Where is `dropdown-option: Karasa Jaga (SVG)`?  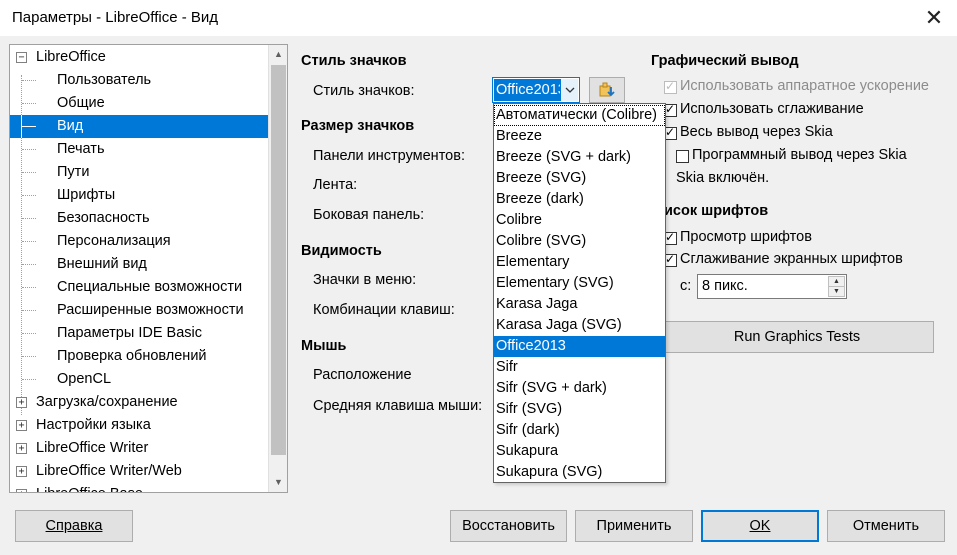
dropdown-option: Karasa Jaga (SVG) is located at coordinates (579, 325).